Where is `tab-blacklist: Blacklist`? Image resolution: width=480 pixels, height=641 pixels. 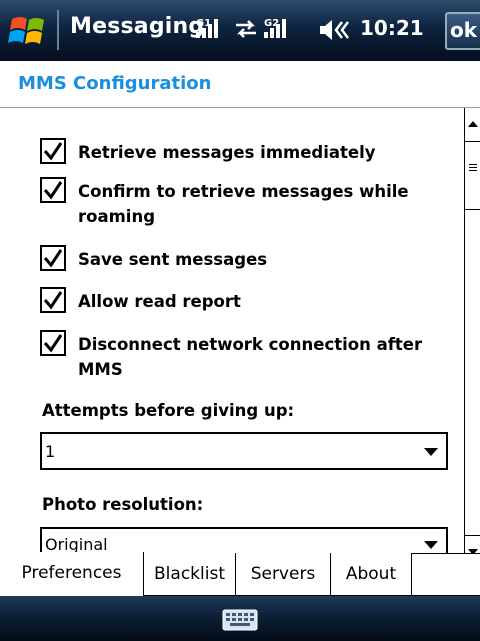
tab-blacklist: Blacklist is located at coordinates (189, 574).